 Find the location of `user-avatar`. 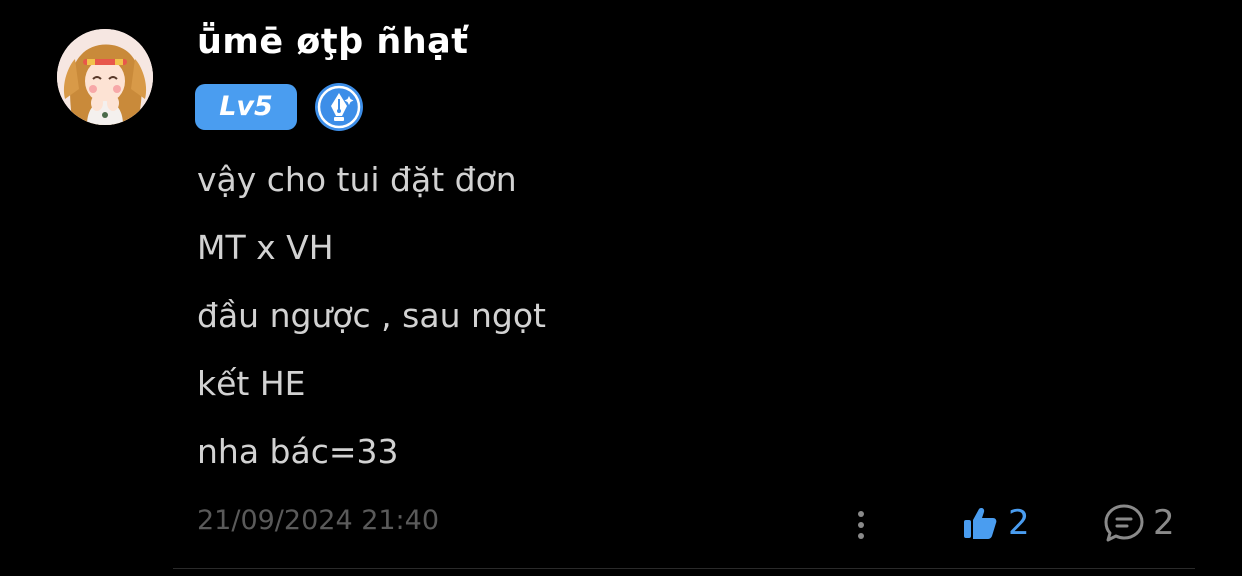

user-avatar is located at coordinates (105, 77).